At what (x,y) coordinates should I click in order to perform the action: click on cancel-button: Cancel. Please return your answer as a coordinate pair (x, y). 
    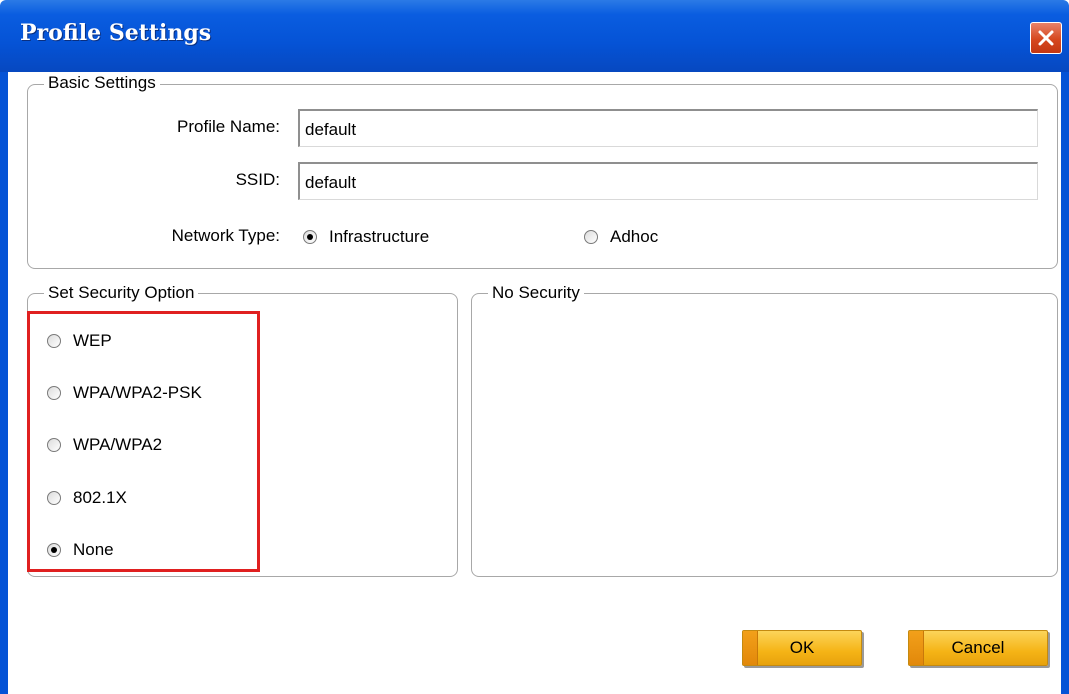
    Looking at the image, I should click on (978, 648).